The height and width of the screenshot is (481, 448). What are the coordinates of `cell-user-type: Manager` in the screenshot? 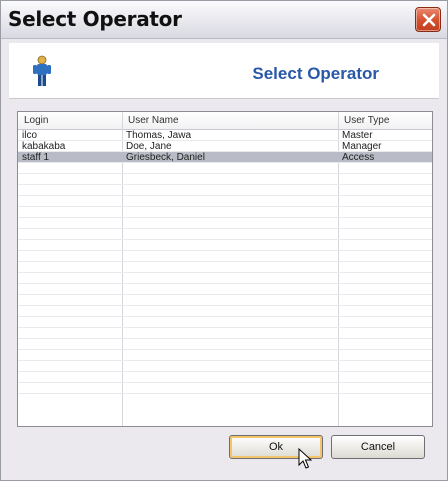 It's located at (362, 146).